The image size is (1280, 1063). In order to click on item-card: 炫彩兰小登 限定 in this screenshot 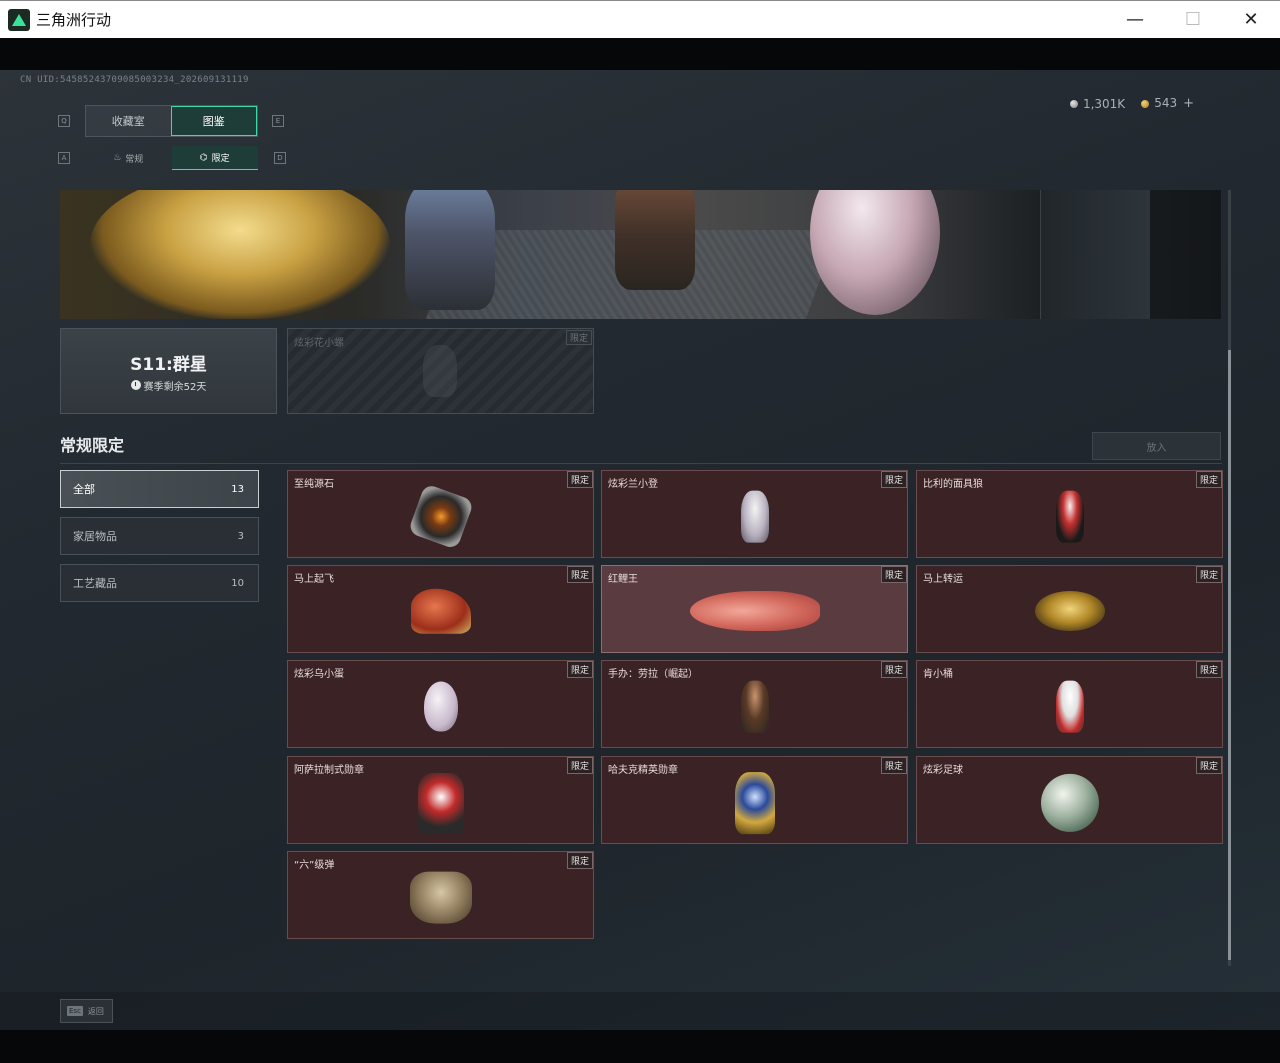, I will do `click(754, 514)`.